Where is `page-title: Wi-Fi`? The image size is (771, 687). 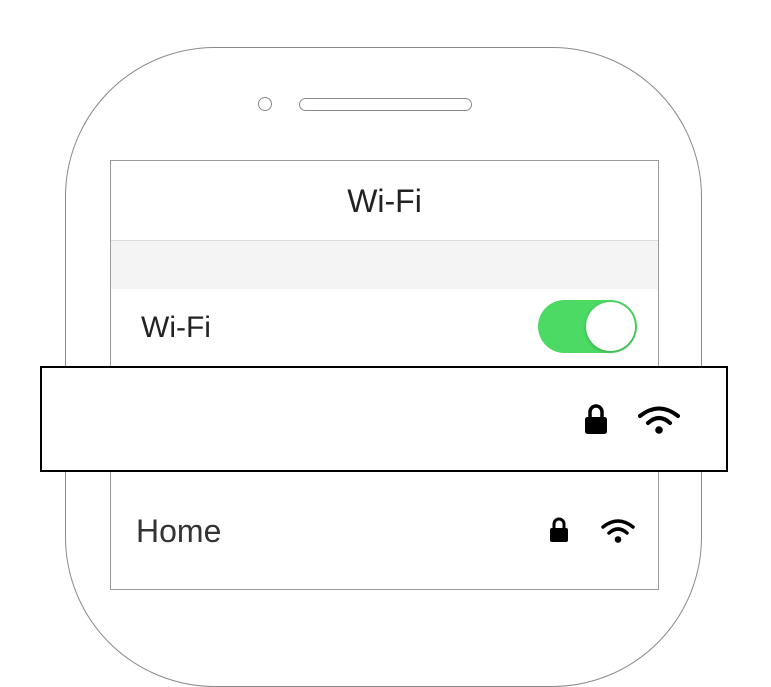
page-title: Wi-Fi is located at coordinates (384, 201).